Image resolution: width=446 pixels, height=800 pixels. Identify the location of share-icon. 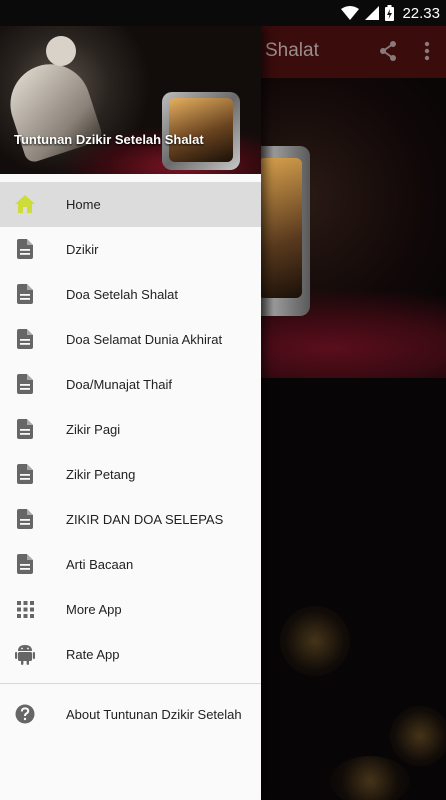
(388, 53).